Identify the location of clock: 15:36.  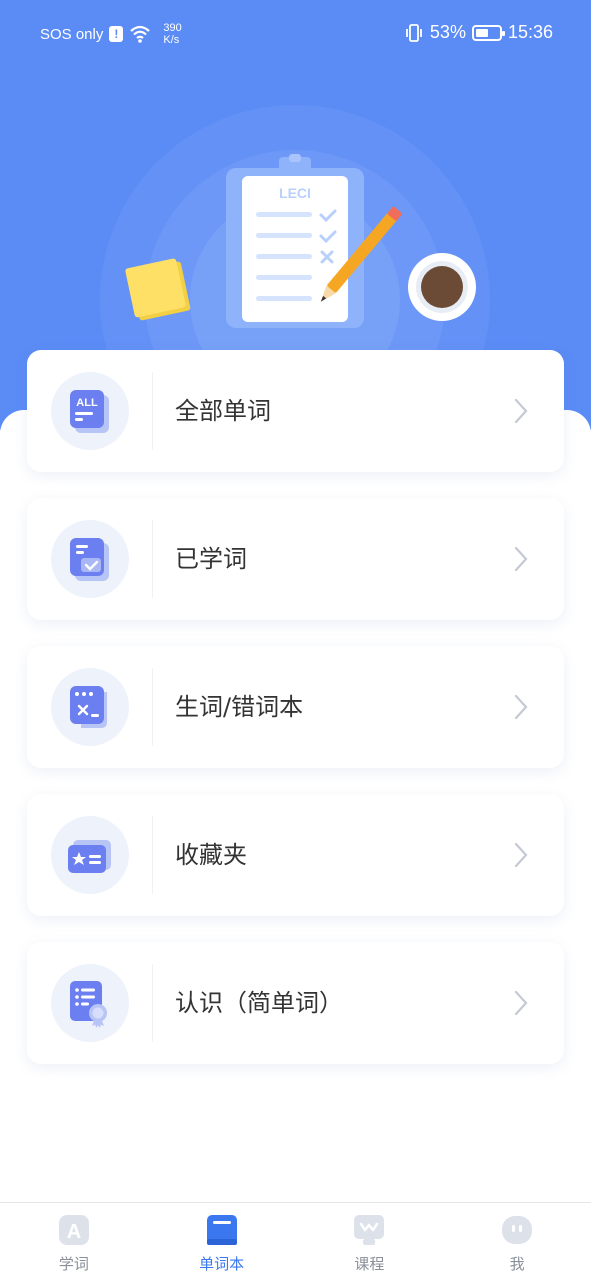
(530, 32).